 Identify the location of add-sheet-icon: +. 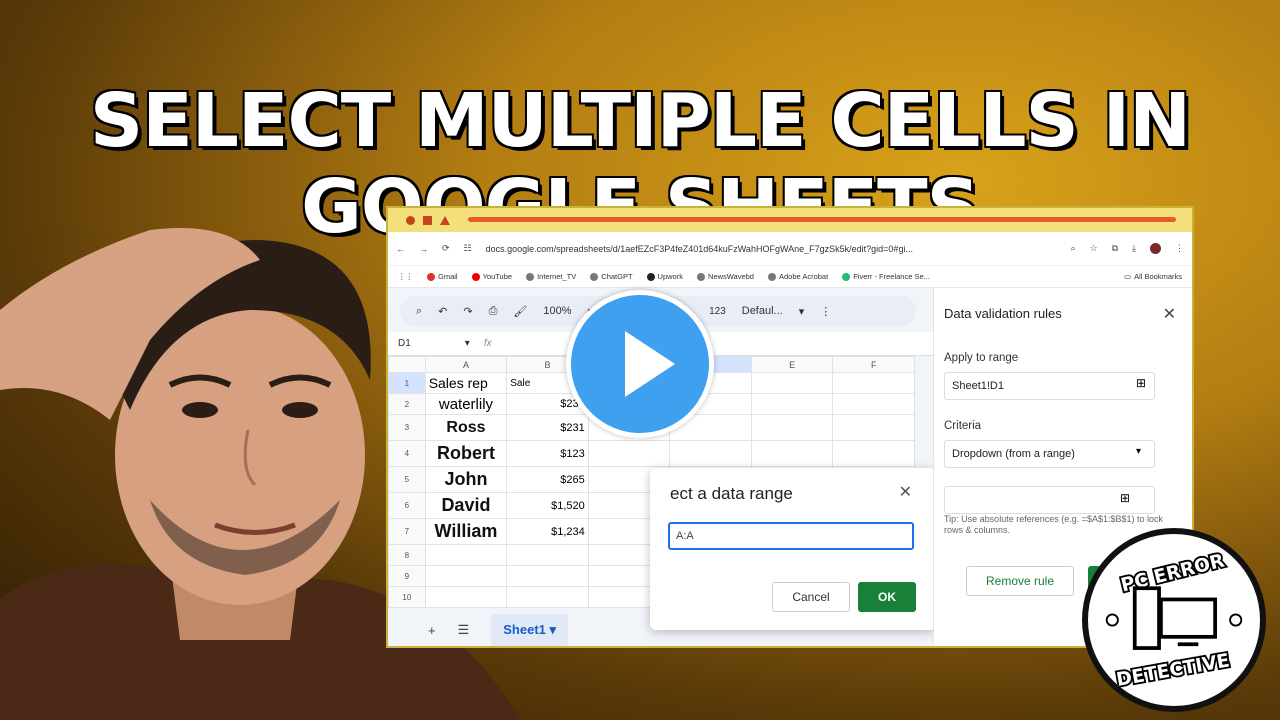
(432, 630).